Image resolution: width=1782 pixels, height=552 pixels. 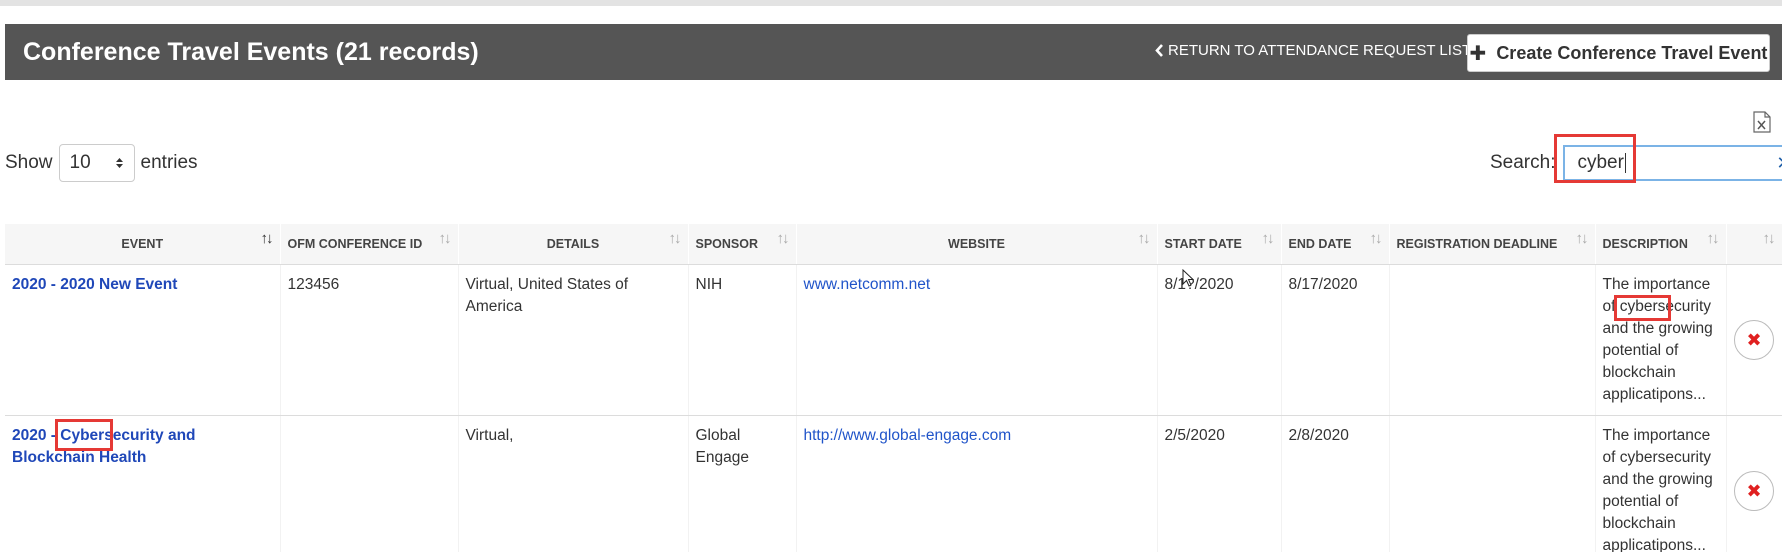 I want to click on column-header-event: EVENT ↑↓, so click(x=143, y=244).